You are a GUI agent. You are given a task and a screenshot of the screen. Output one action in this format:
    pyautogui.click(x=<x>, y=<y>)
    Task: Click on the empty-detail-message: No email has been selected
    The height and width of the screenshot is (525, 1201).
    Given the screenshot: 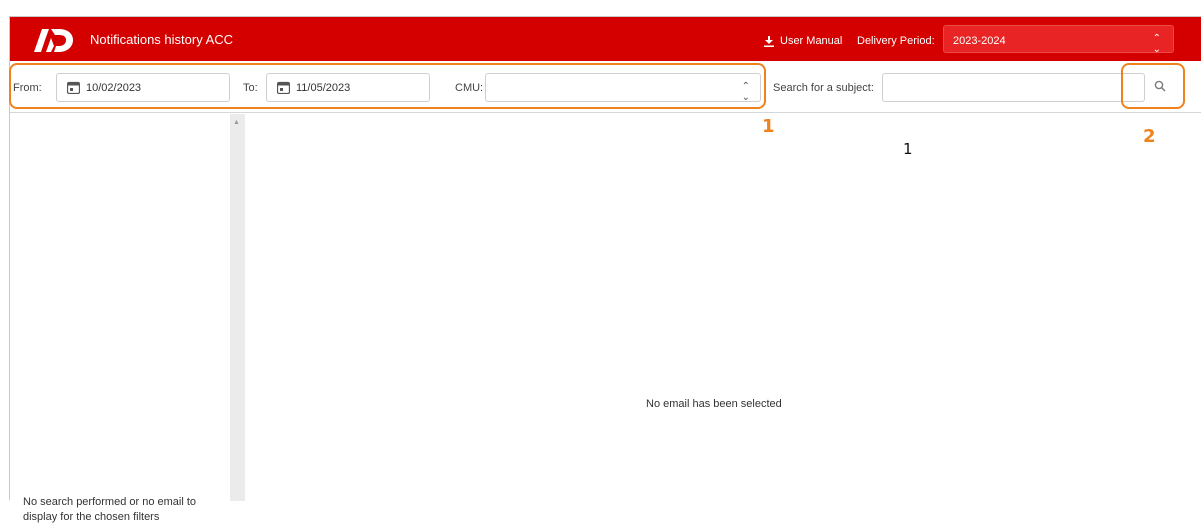 What is the action you would take?
    pyautogui.click(x=714, y=404)
    